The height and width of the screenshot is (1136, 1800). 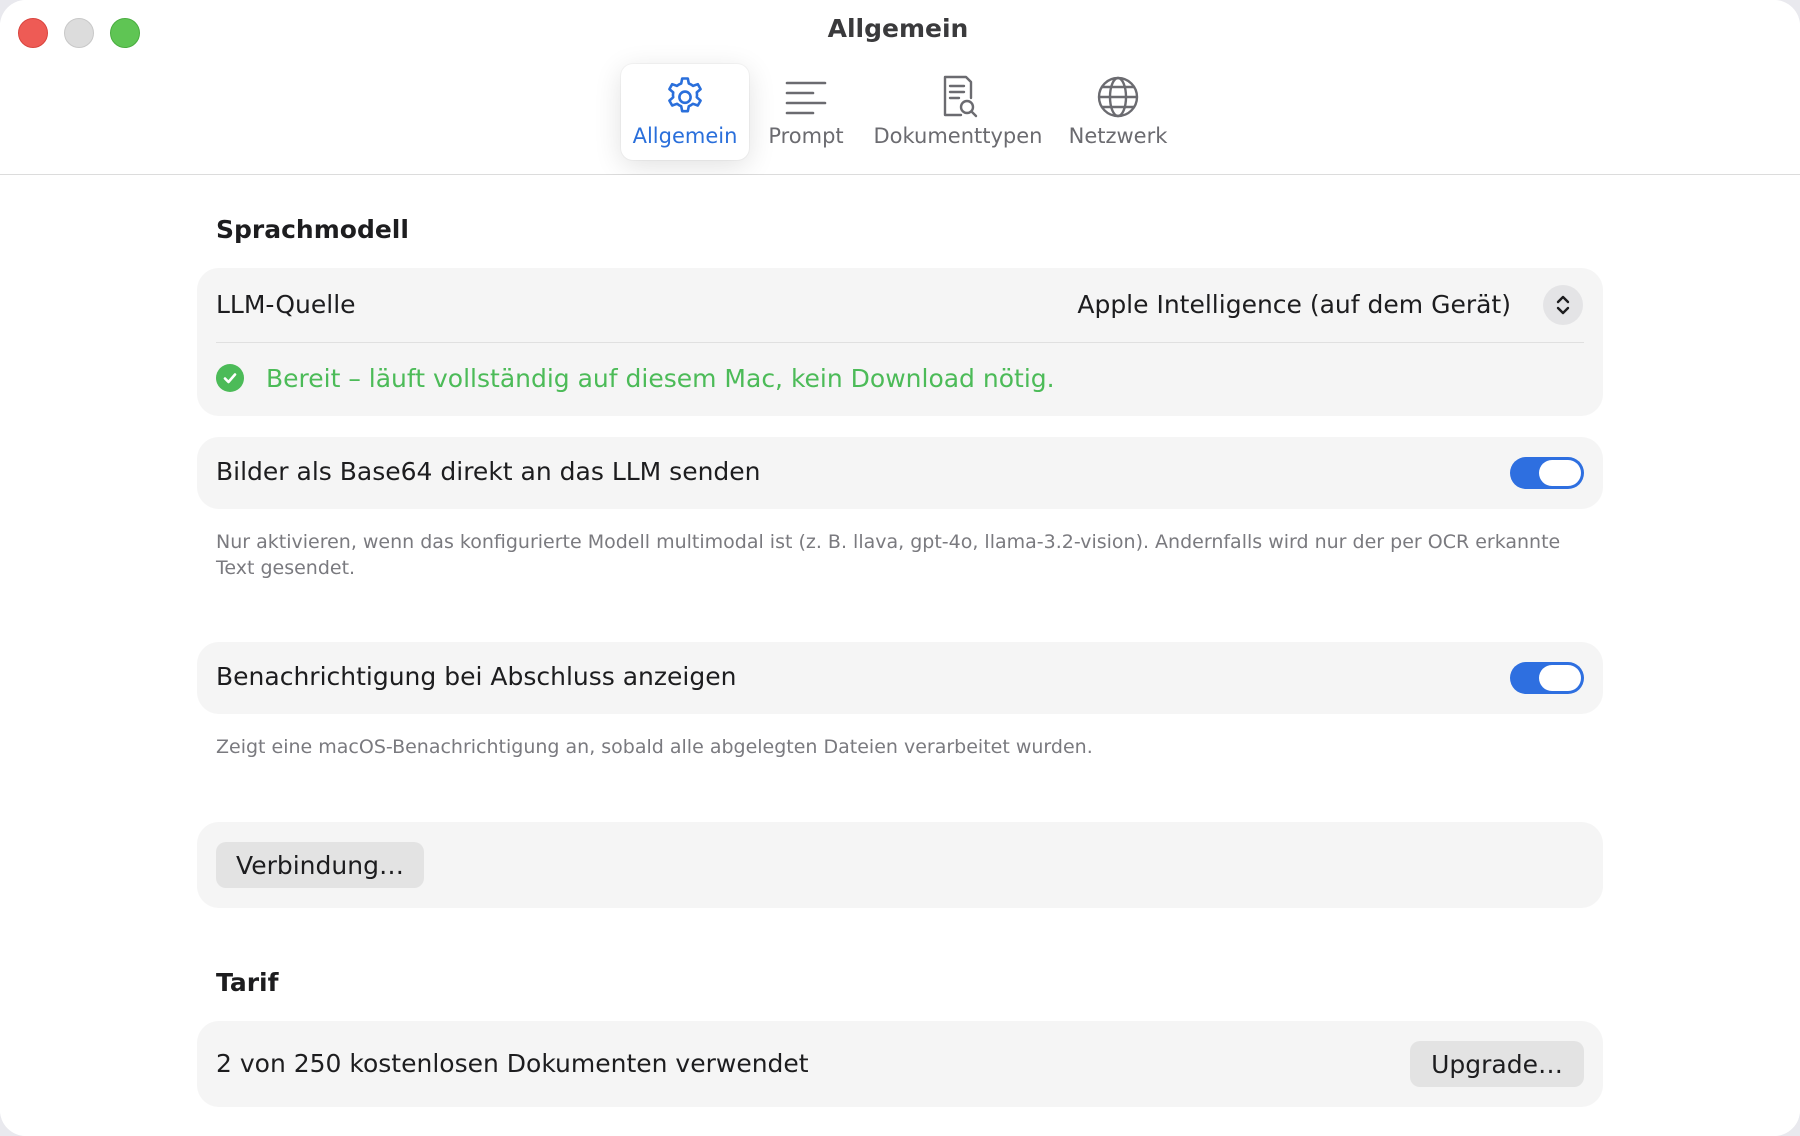 I want to click on tab-dokumenttypen: Dokumenttypen, so click(x=958, y=112).